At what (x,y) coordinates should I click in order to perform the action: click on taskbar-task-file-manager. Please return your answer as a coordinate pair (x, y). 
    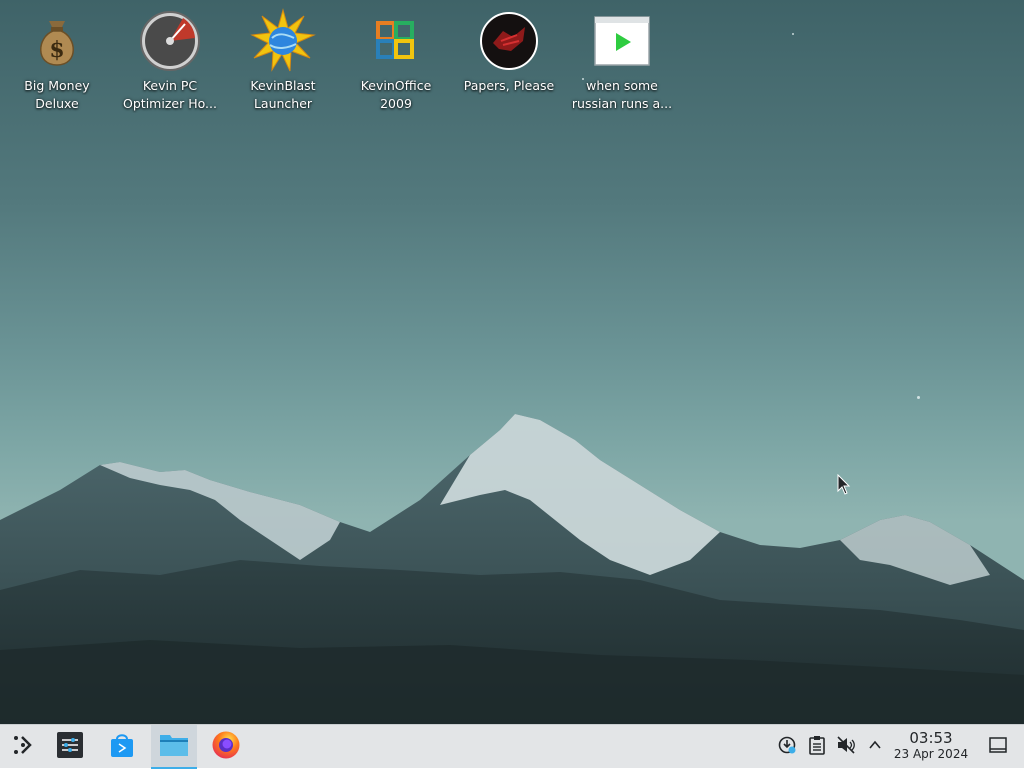
    Looking at the image, I should click on (174, 747).